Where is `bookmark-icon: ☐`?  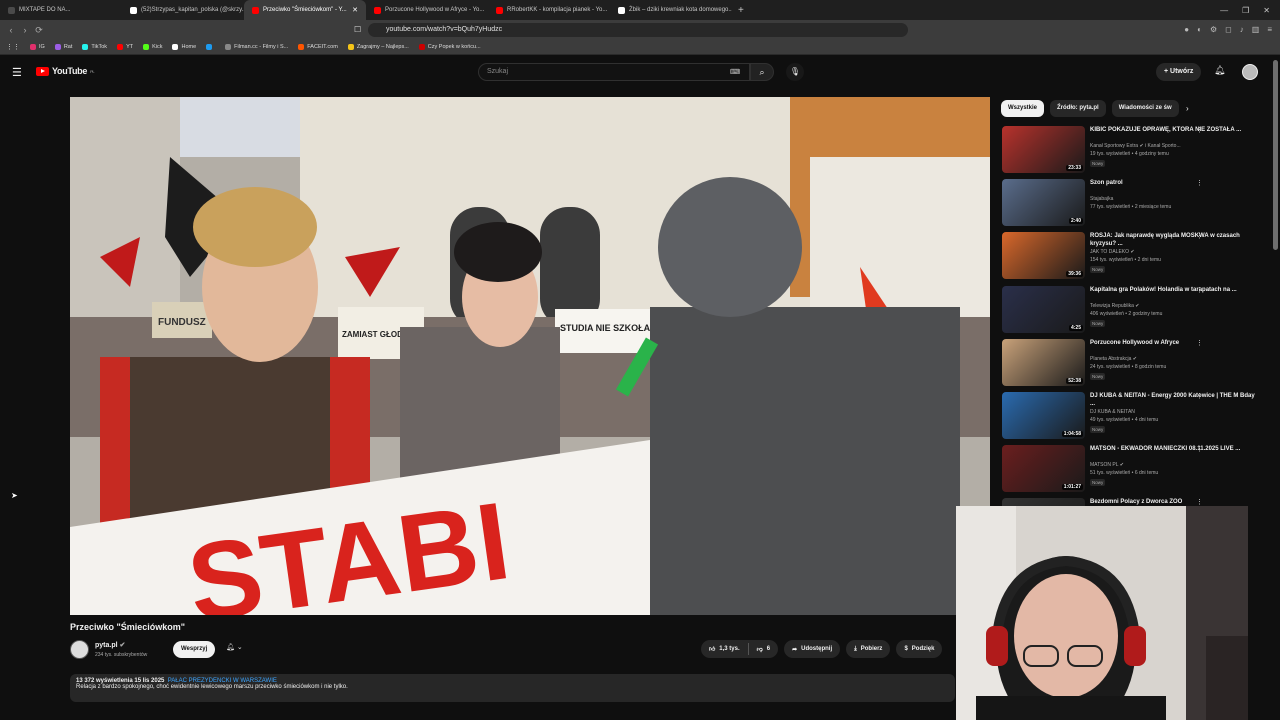 bookmark-icon: ☐ is located at coordinates (357, 29).